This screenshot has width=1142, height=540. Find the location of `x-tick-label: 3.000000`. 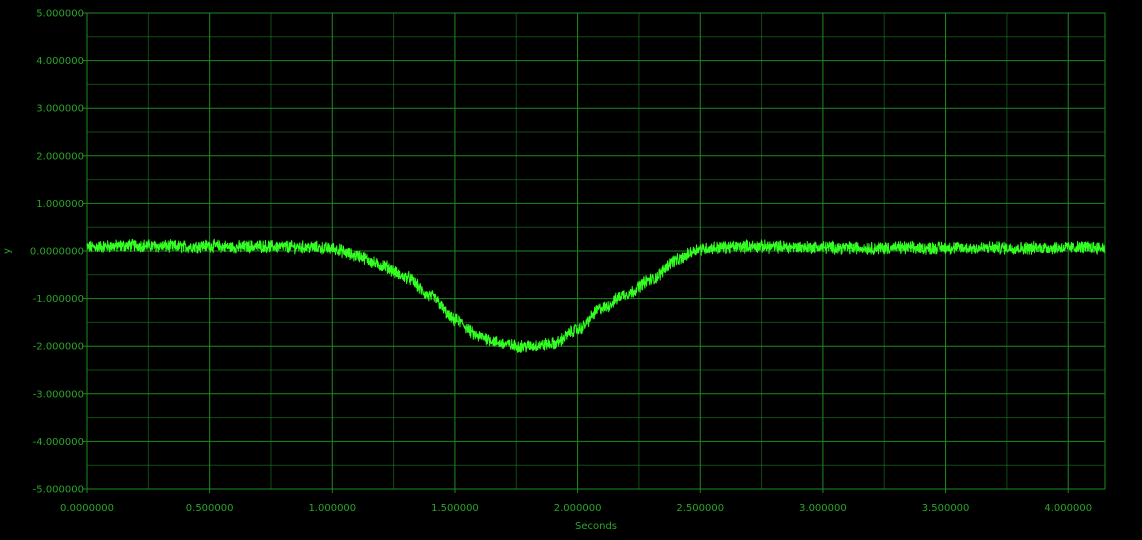

x-tick-label: 3.000000 is located at coordinates (823, 508).